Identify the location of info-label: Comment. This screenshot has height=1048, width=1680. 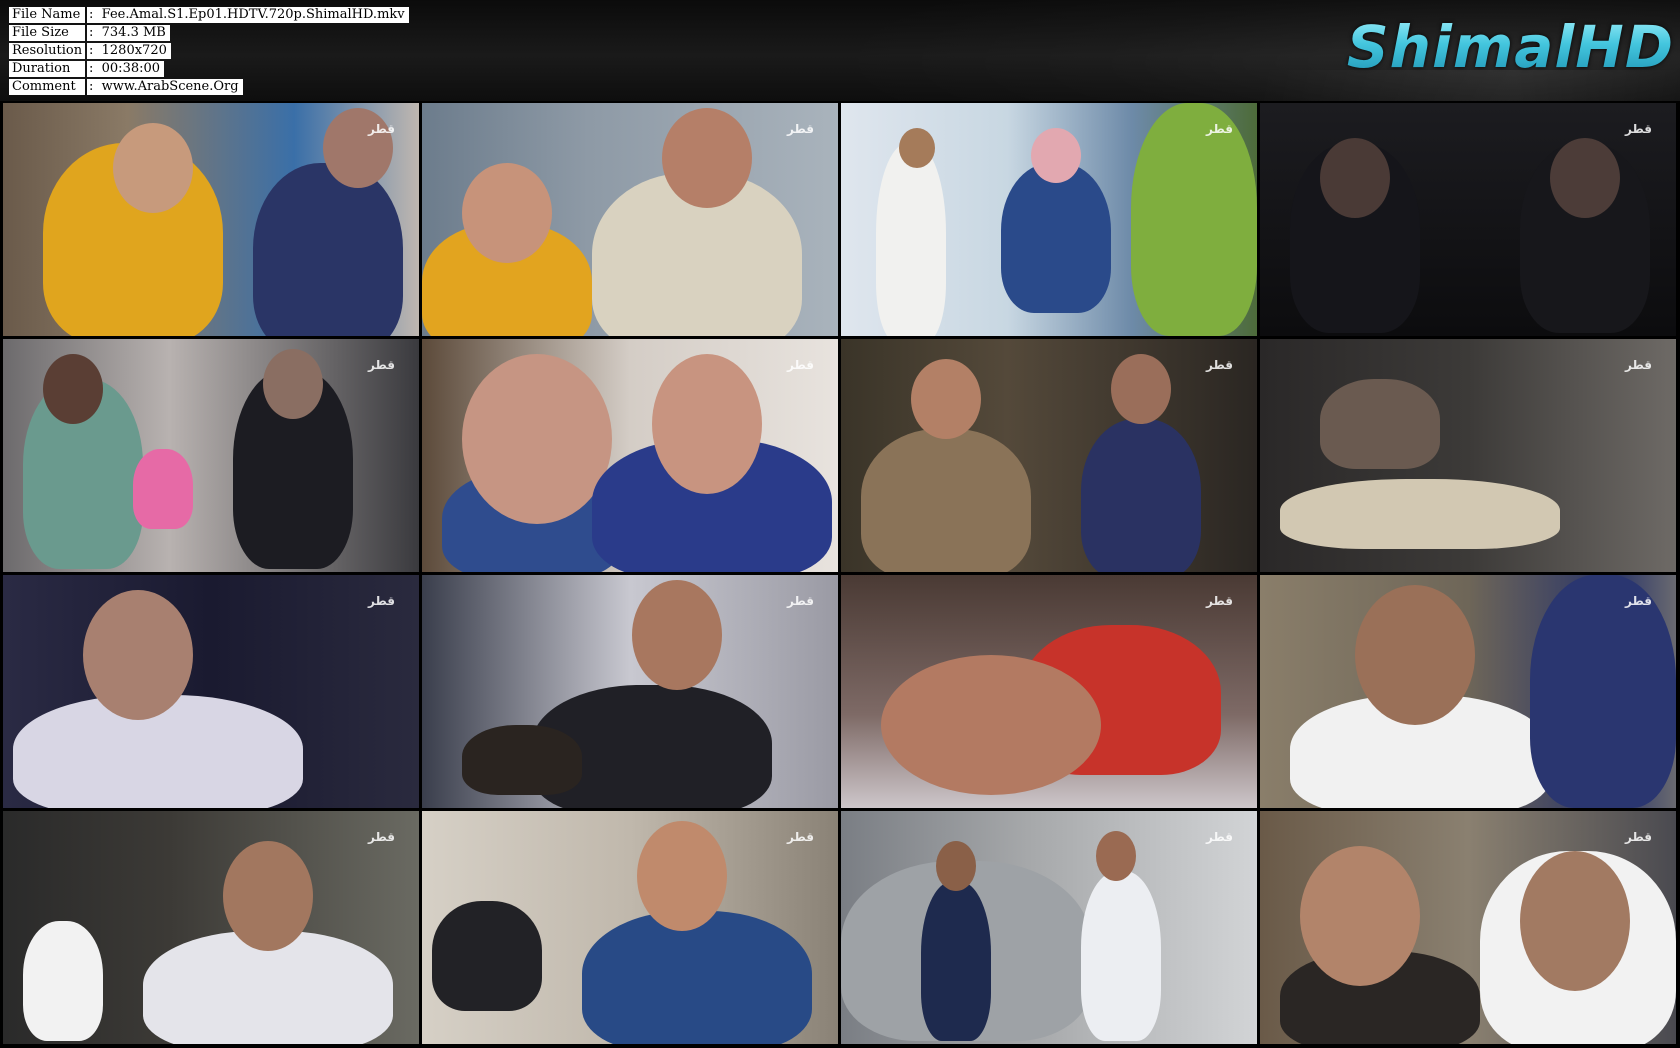
(47, 87).